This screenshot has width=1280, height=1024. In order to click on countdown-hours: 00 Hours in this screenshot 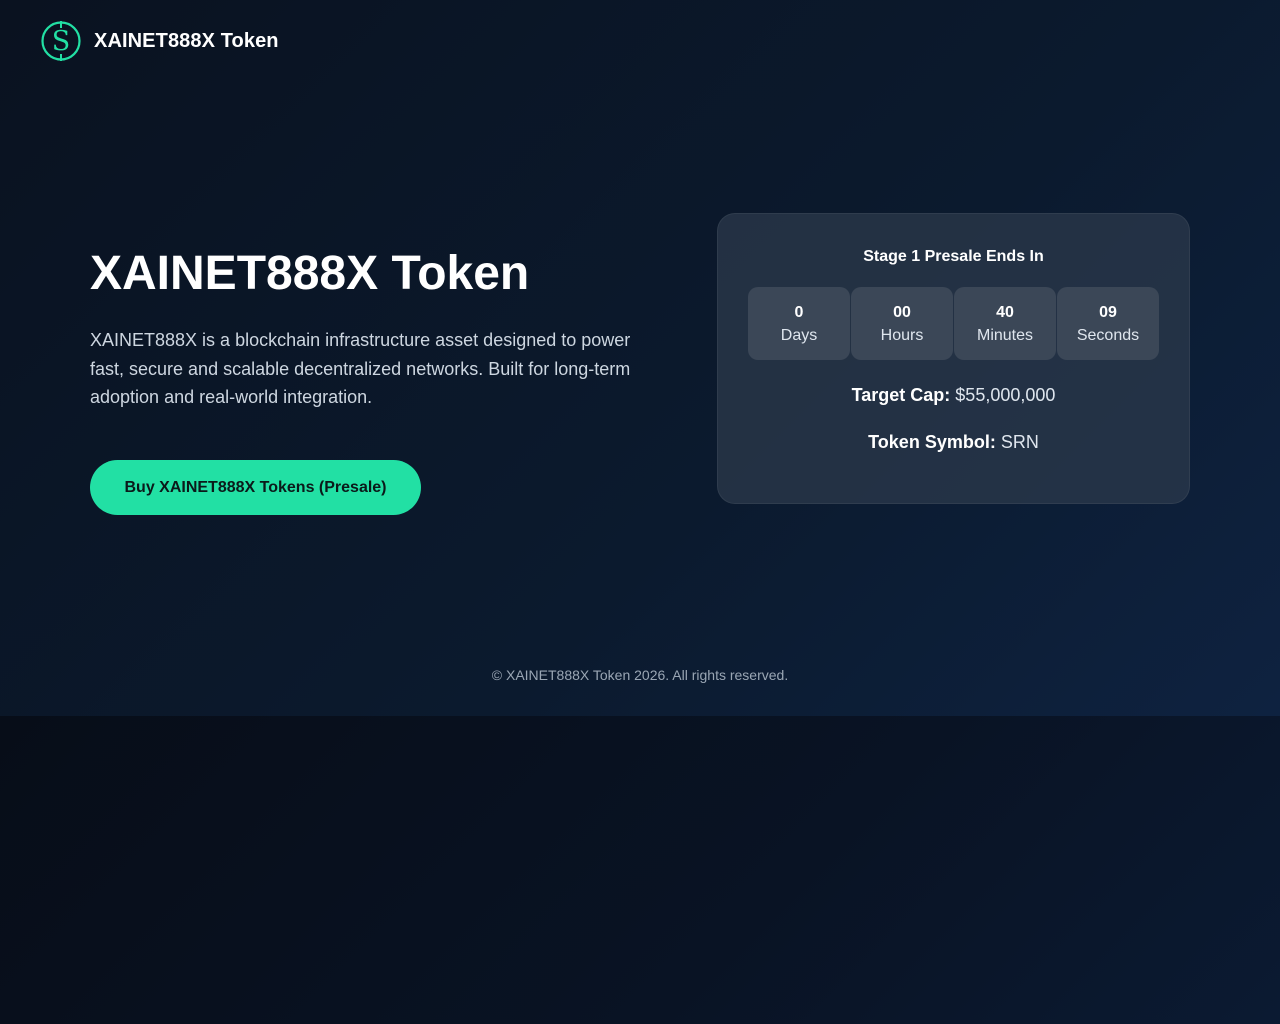, I will do `click(902, 323)`.